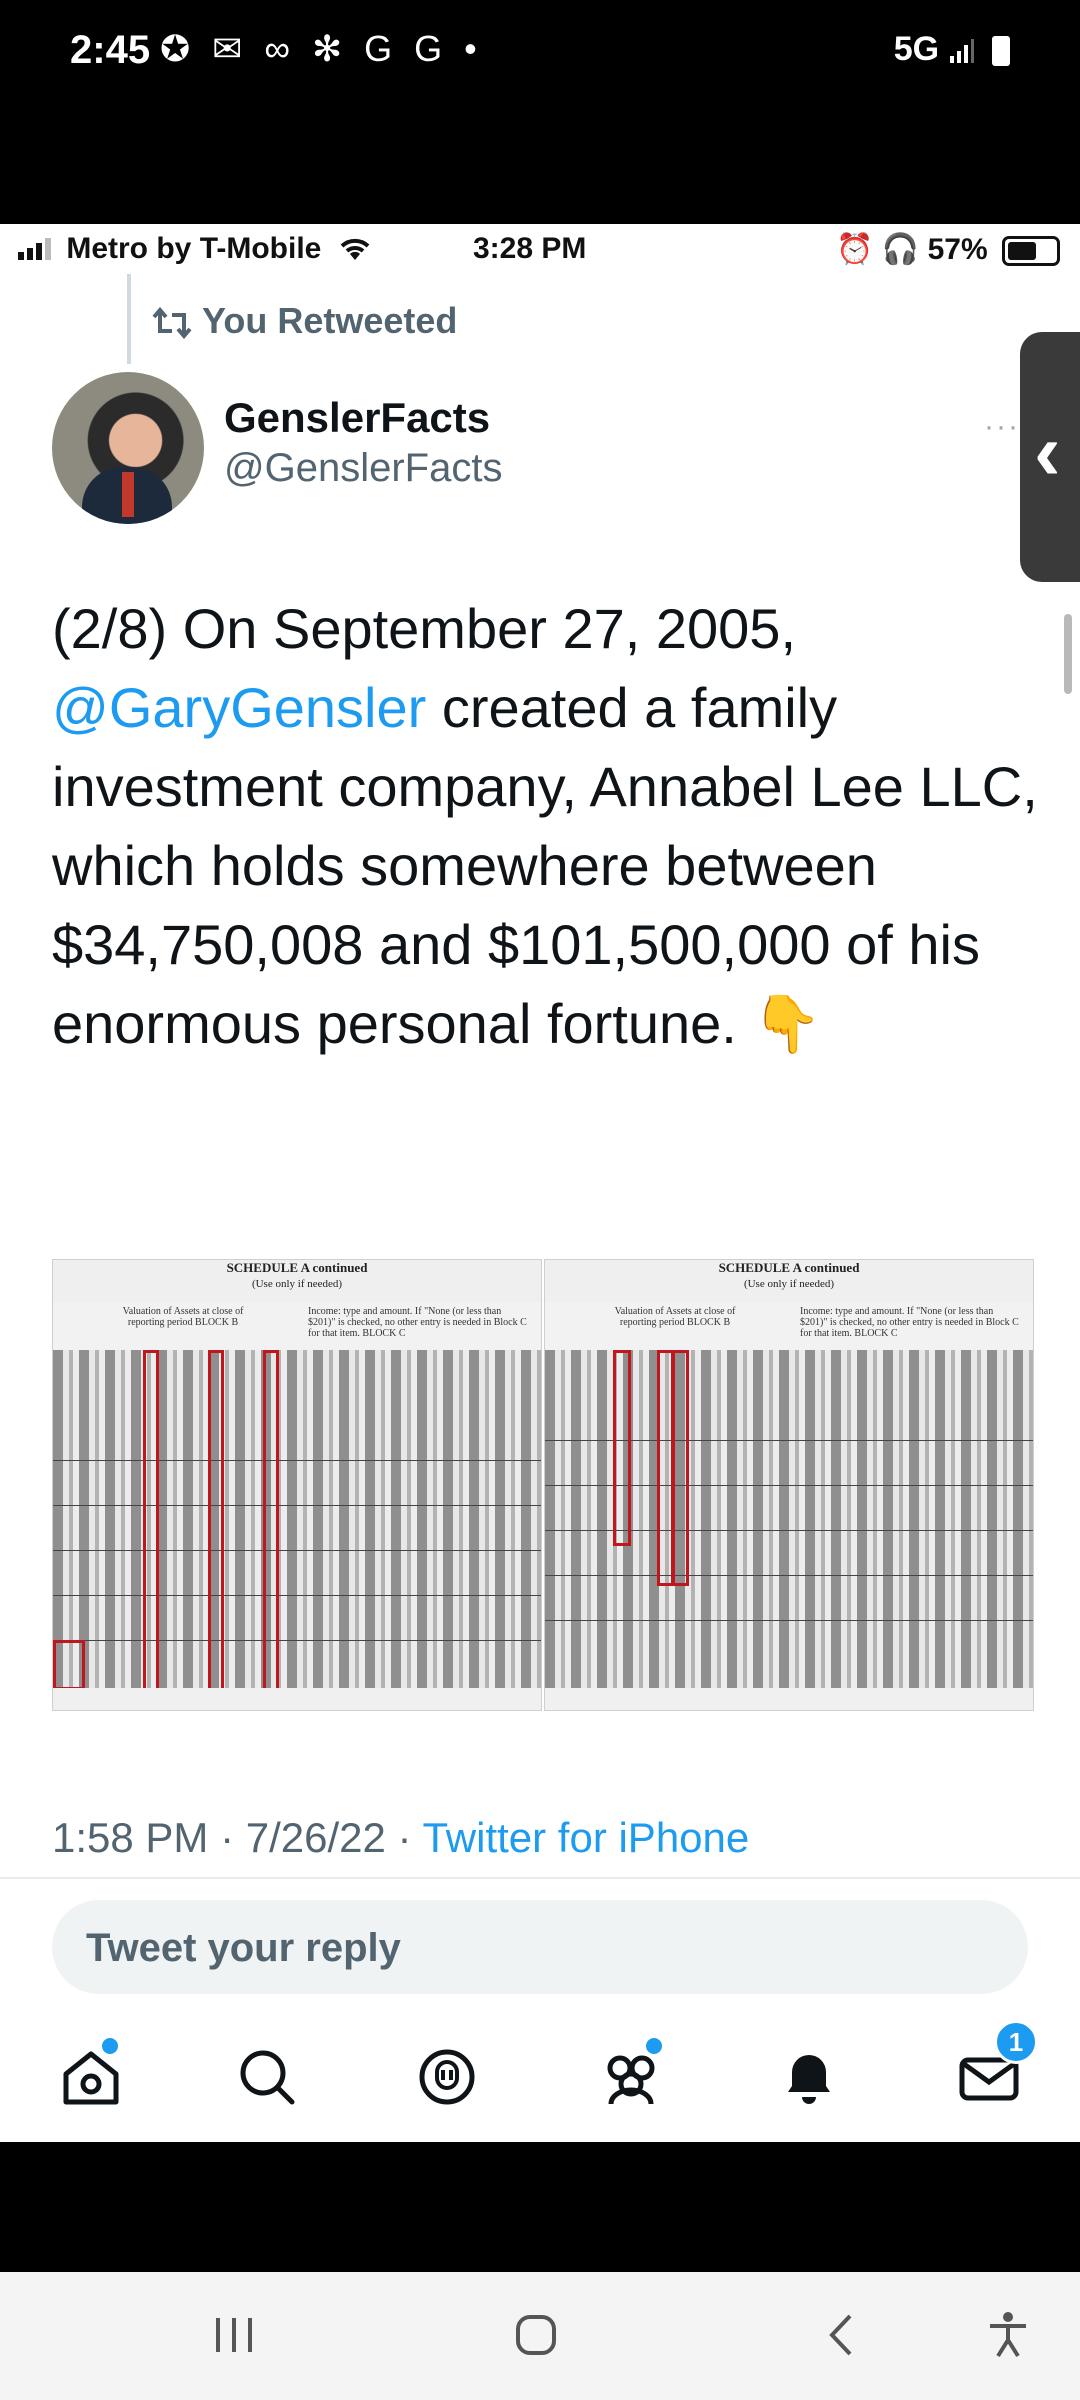  What do you see at coordinates (234, 2335) in the screenshot?
I see `recent-apps-icon` at bounding box center [234, 2335].